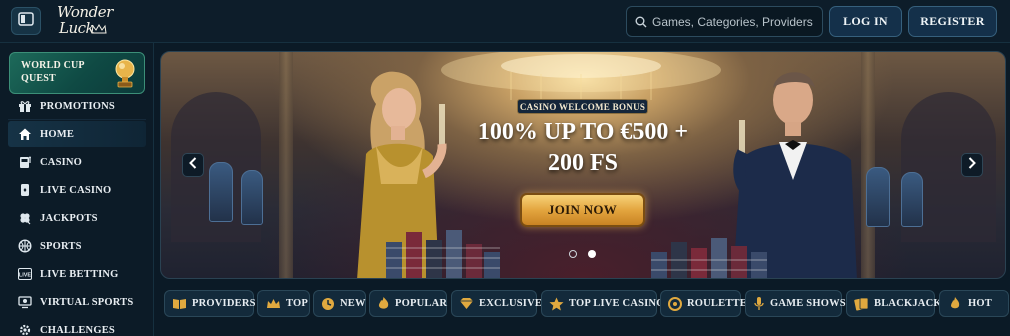 The height and width of the screenshot is (336, 1010). I want to click on slot-machine-icon, so click(25, 162).